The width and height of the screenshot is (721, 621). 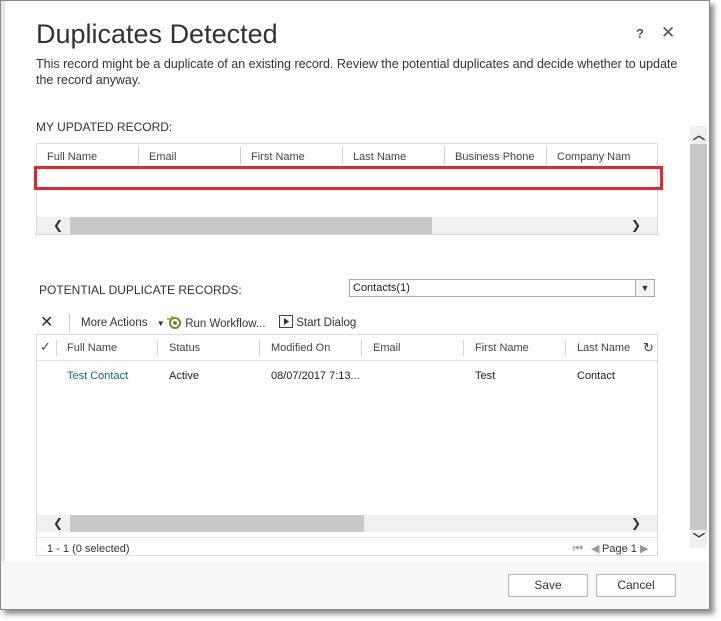 What do you see at coordinates (174, 322) in the screenshot?
I see `workflow-icon` at bounding box center [174, 322].